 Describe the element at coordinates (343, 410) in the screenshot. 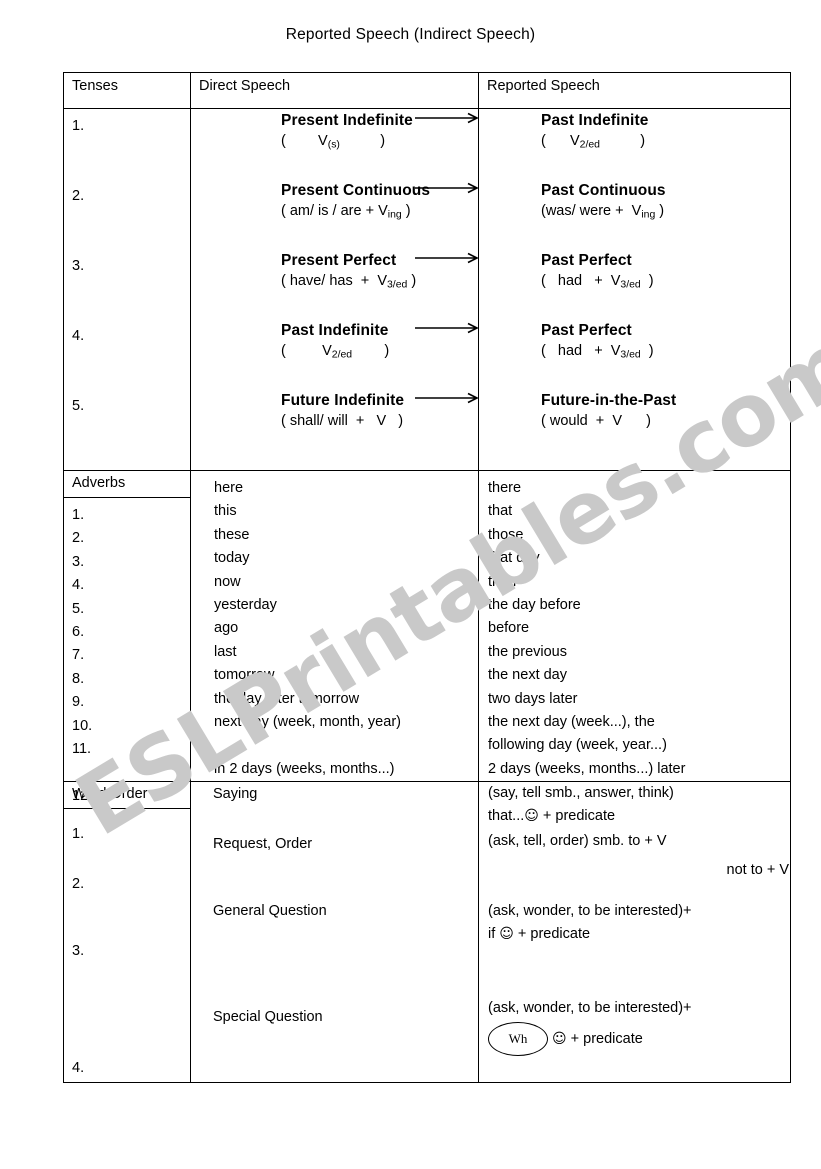

I see `tense-direct: Future Indefinite( shall/ will + V )` at that location.